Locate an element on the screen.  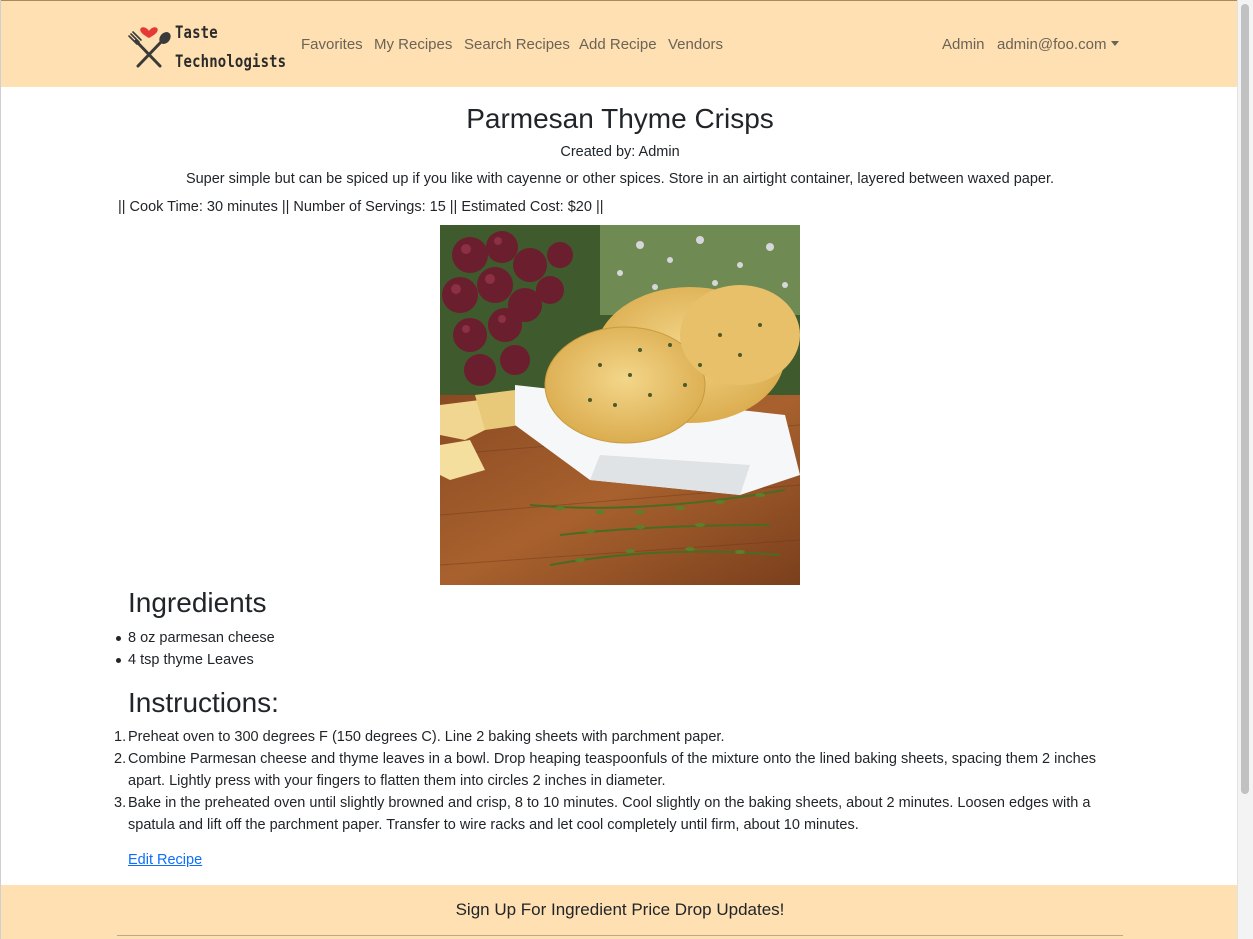
nav-add-recipe: Add Recipe is located at coordinates (618, 45).